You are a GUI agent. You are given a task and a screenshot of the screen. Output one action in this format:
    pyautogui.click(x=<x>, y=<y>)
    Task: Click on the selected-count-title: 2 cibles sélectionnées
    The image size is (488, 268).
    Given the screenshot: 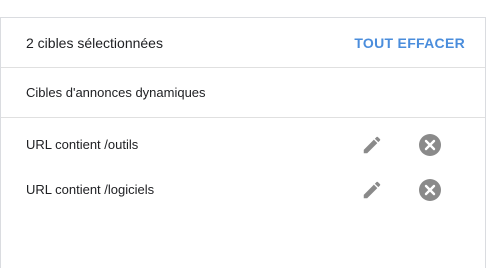 What is the action you would take?
    pyautogui.click(x=94, y=42)
    